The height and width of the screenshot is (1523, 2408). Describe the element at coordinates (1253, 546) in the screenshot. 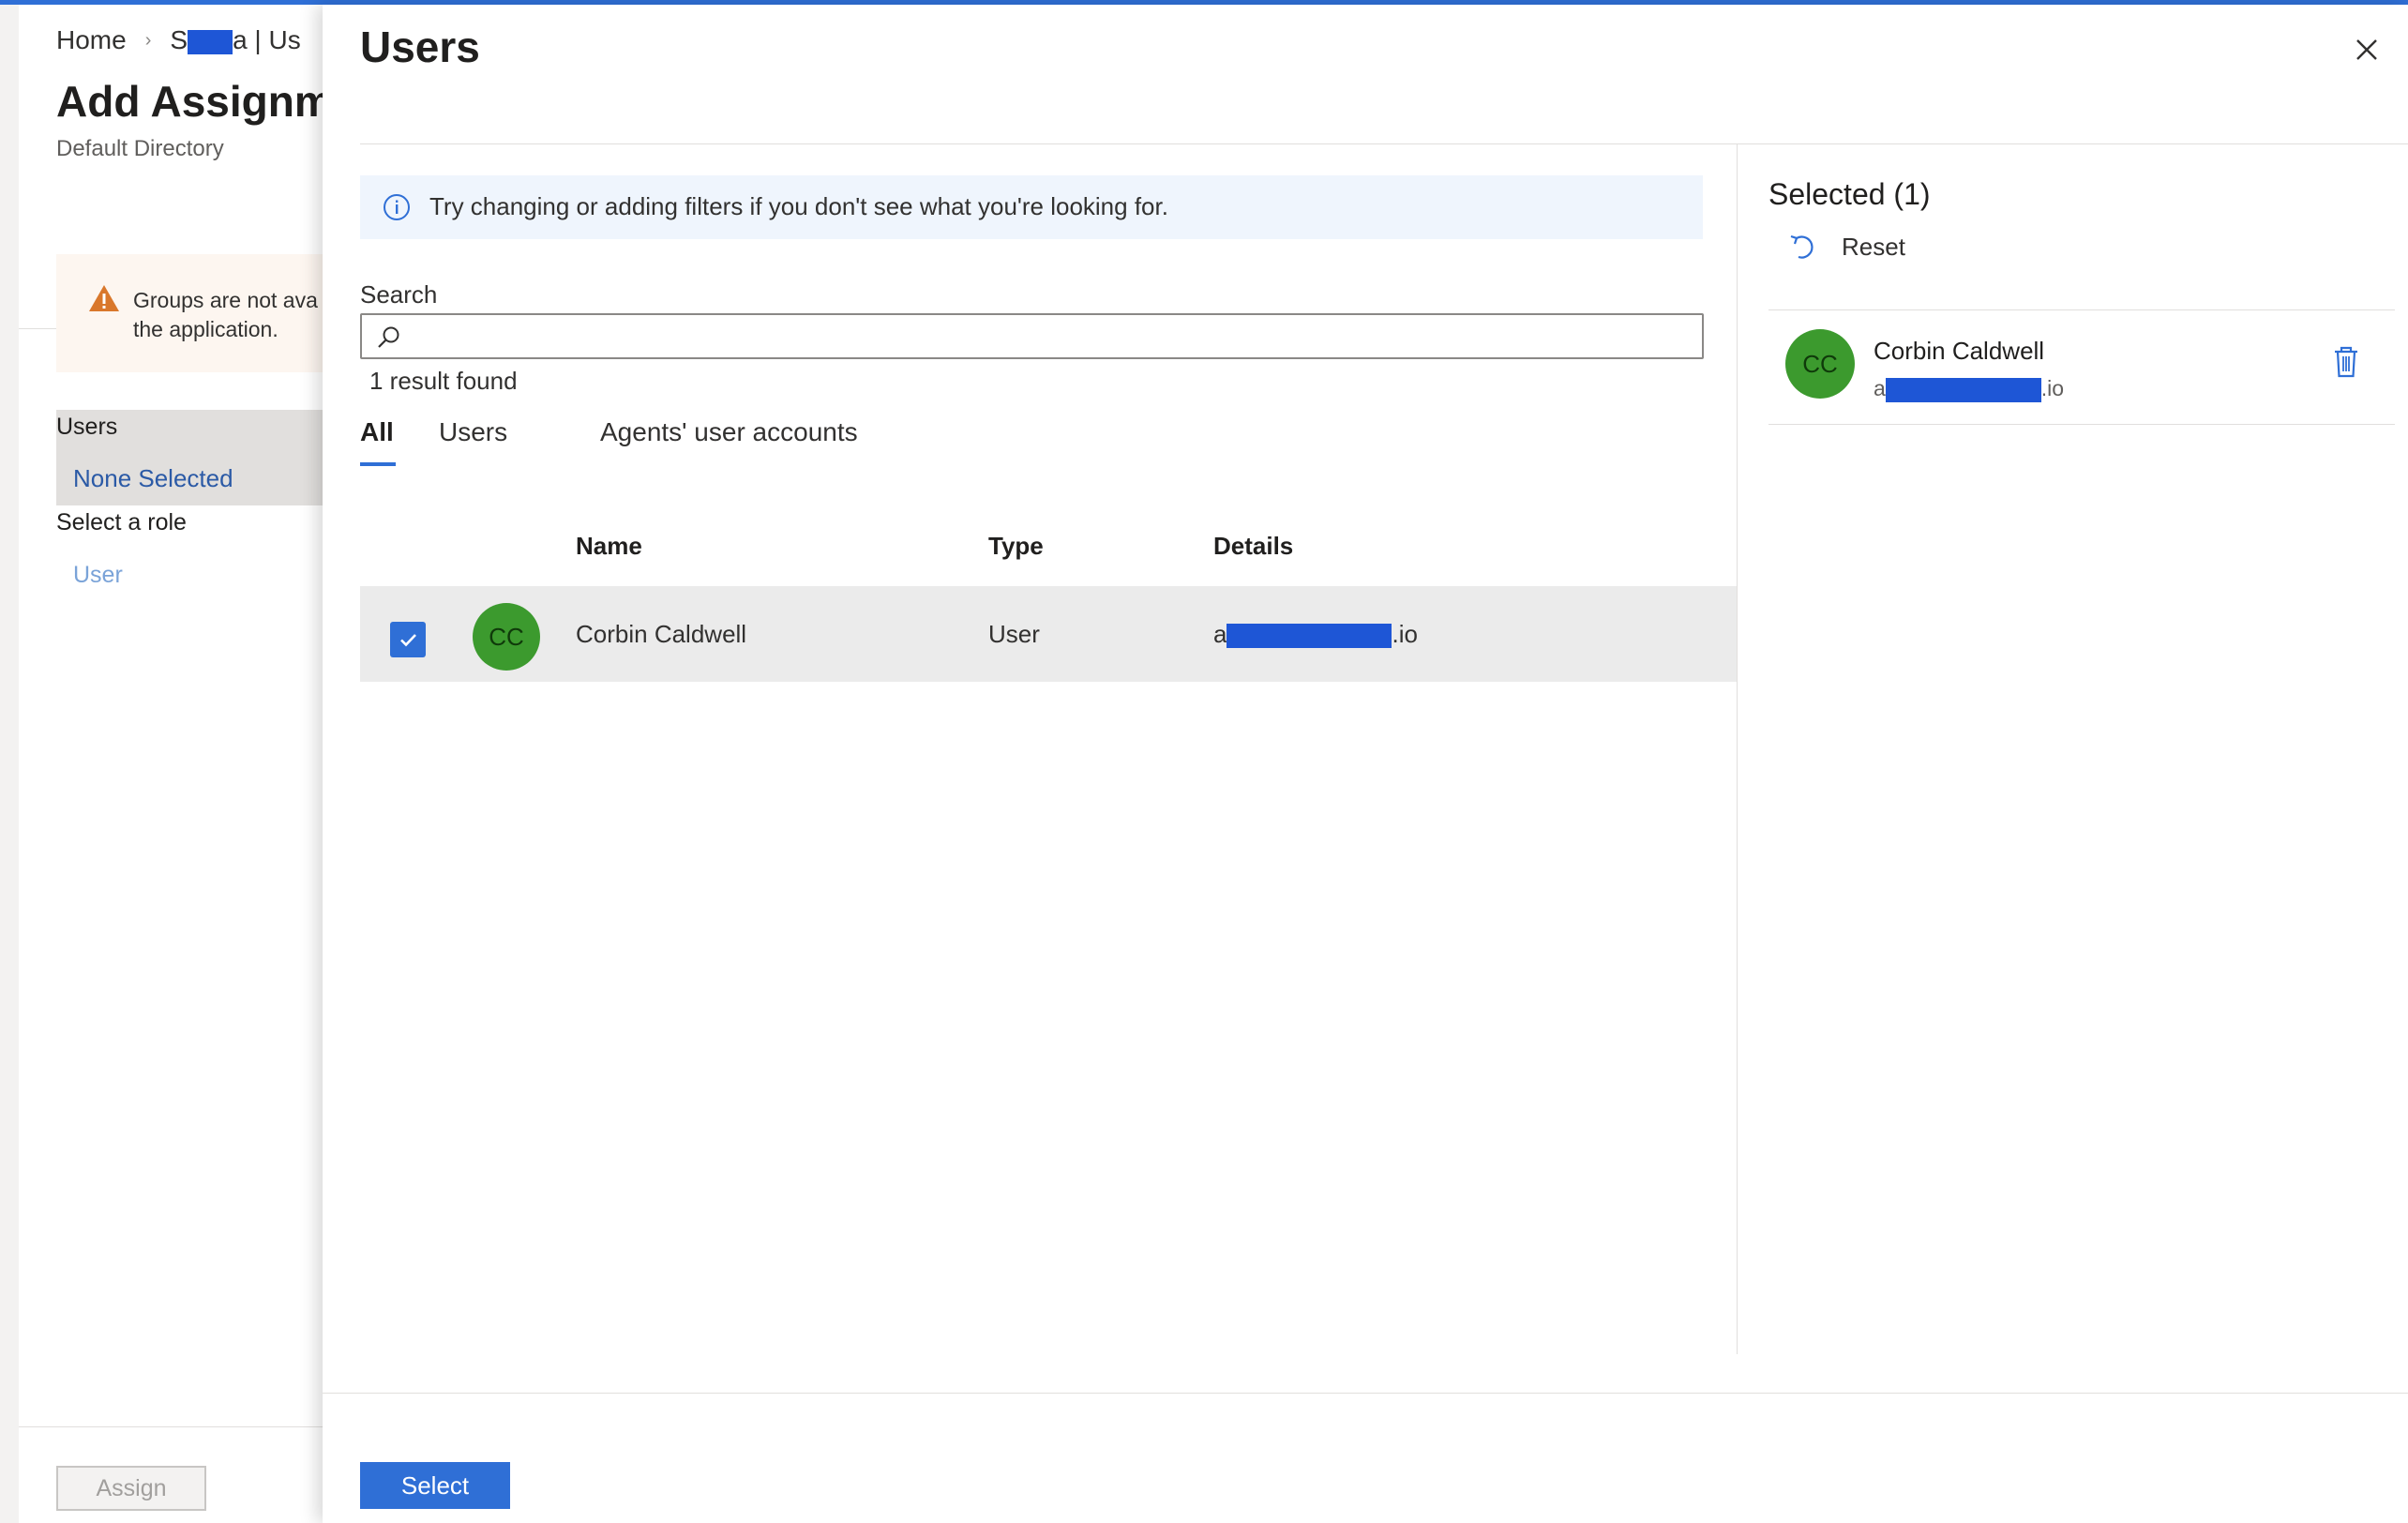

I see `column-header-details: Details` at that location.